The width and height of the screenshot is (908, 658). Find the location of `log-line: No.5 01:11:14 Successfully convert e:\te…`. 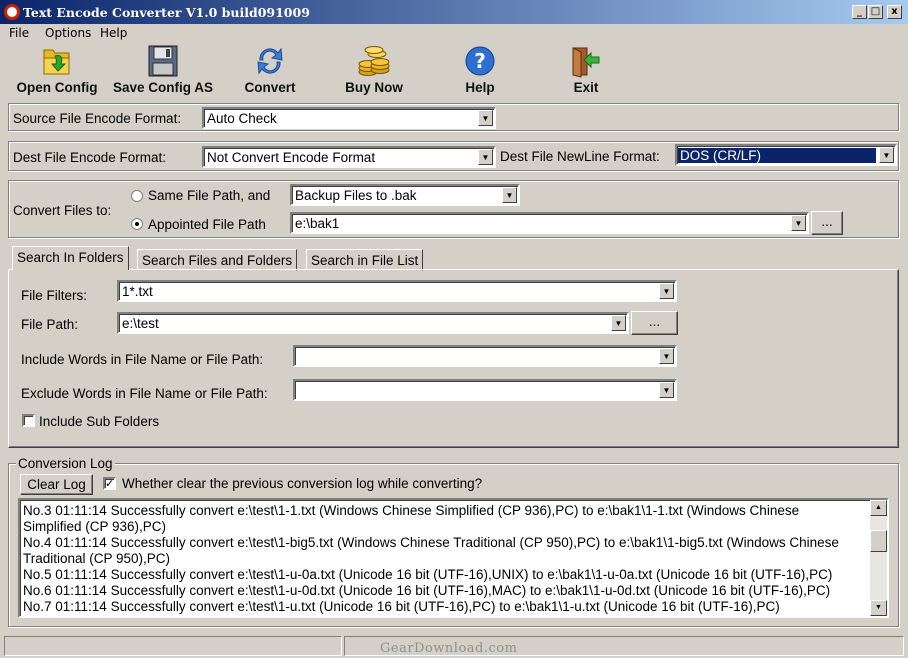

log-line: No.5 01:11:14 Successfully convert e:\te… is located at coordinates (428, 574).